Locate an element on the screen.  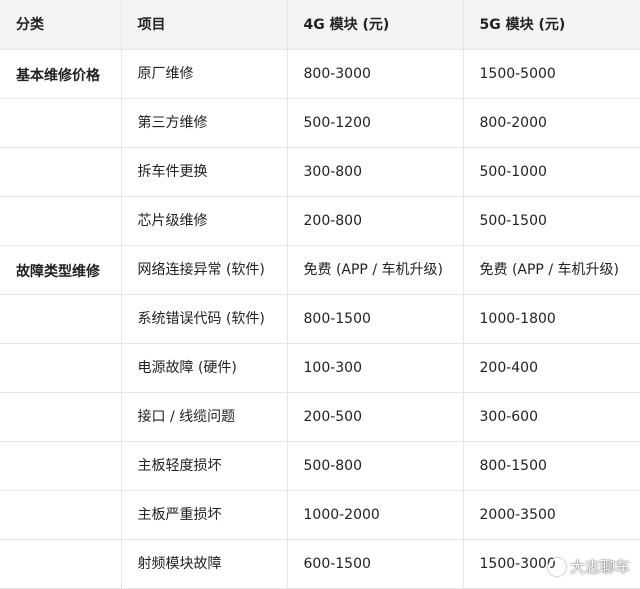
price-4g-cell: 免费 (APP / 车机升级) is located at coordinates (375, 270).